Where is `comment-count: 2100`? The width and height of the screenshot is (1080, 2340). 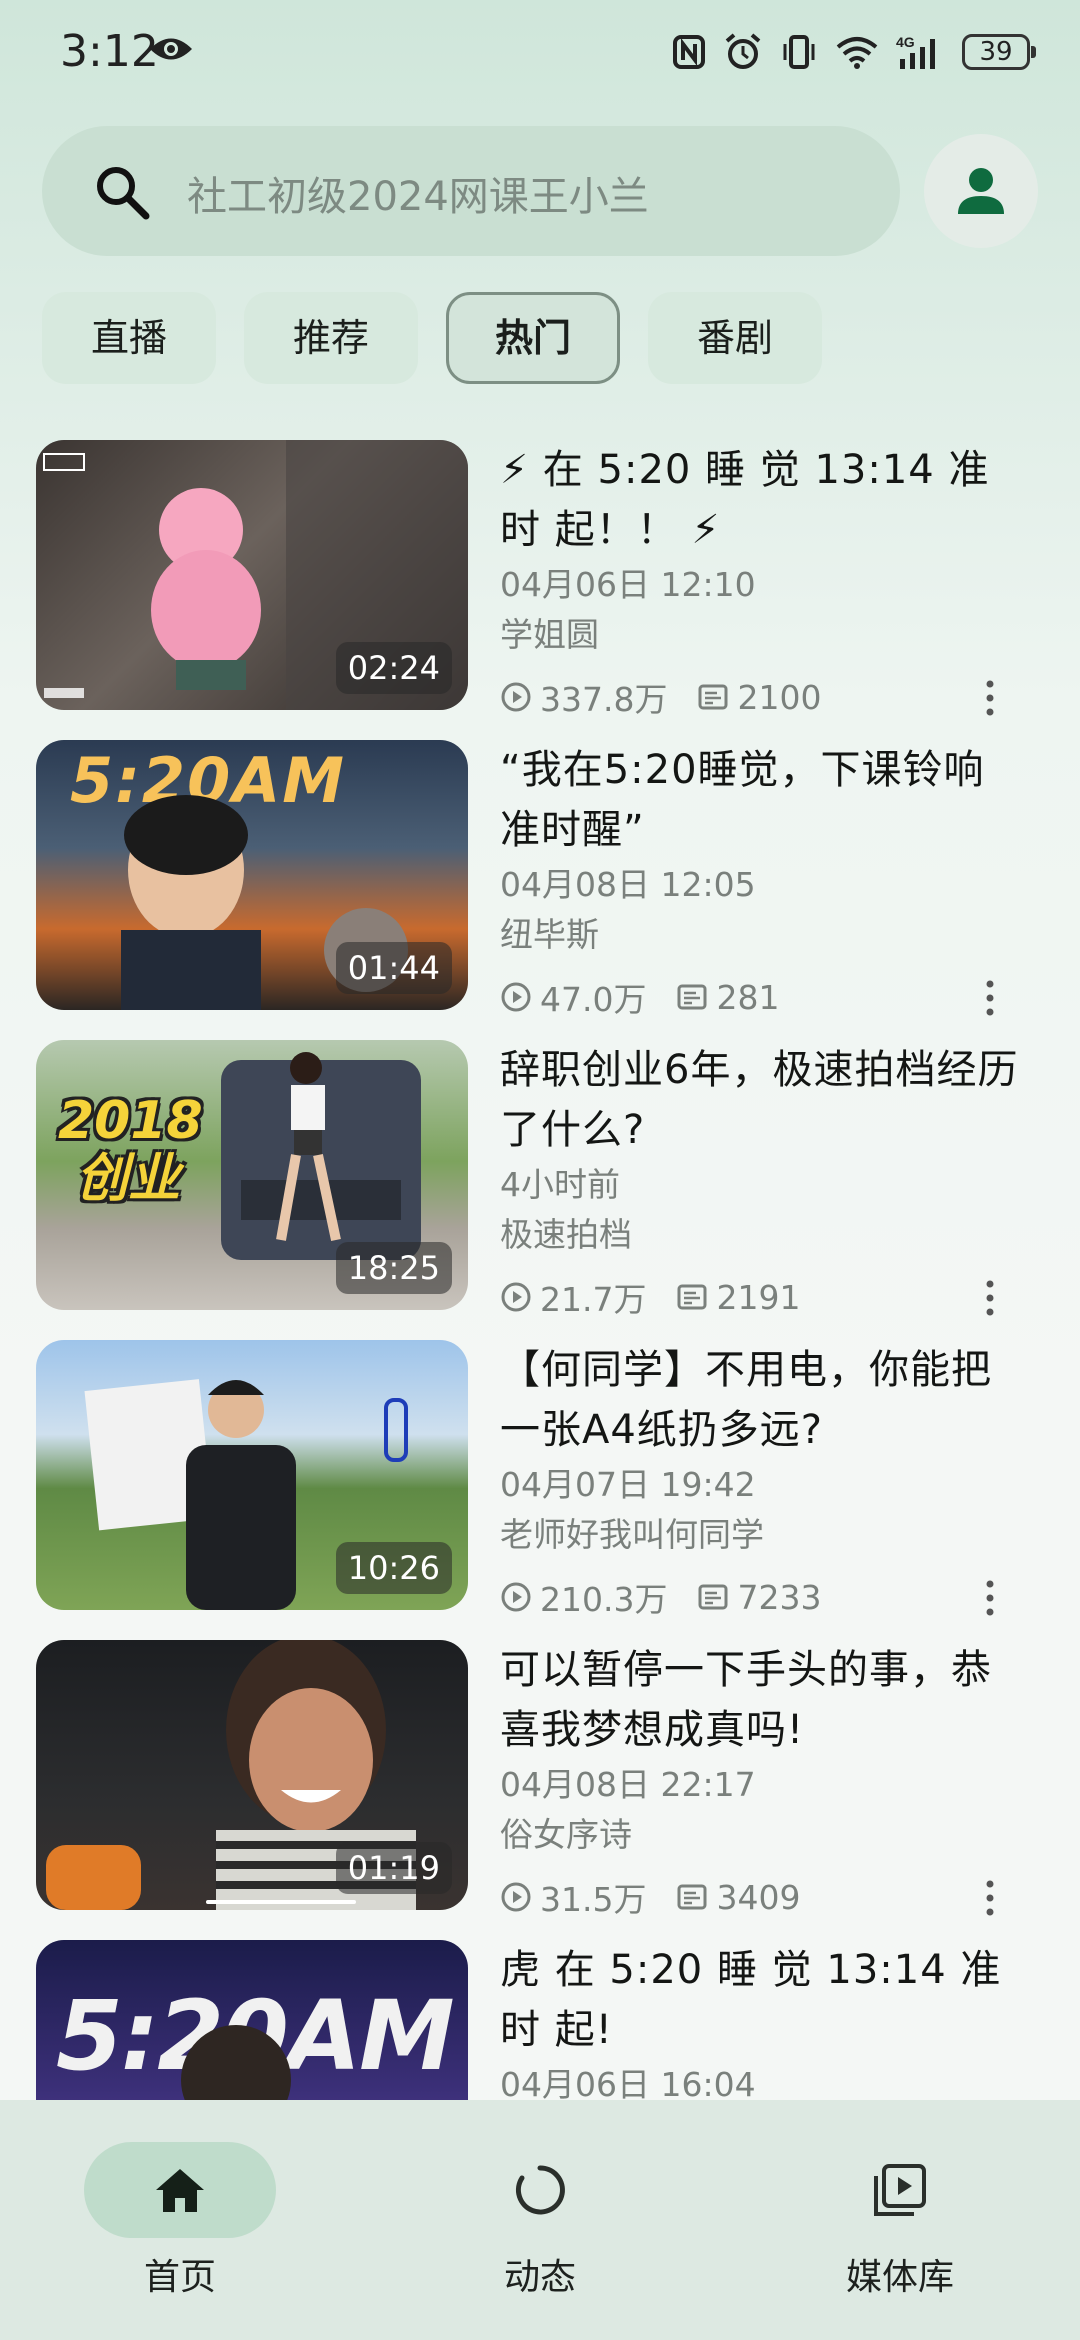
comment-count: 2100 is located at coordinates (779, 697).